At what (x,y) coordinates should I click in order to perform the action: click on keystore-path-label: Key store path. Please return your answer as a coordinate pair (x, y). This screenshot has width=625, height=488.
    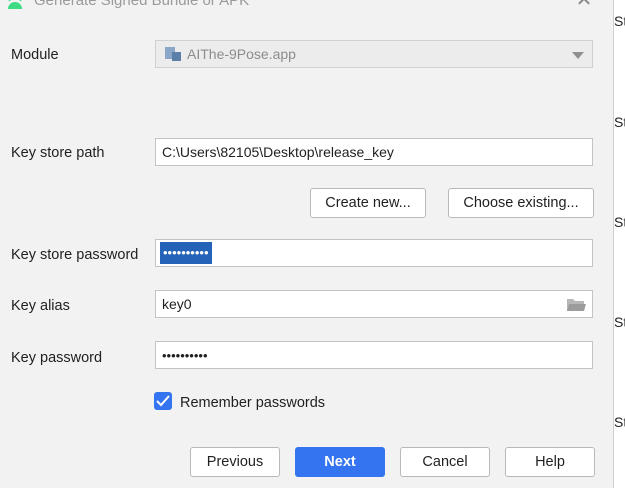
    Looking at the image, I should click on (58, 153).